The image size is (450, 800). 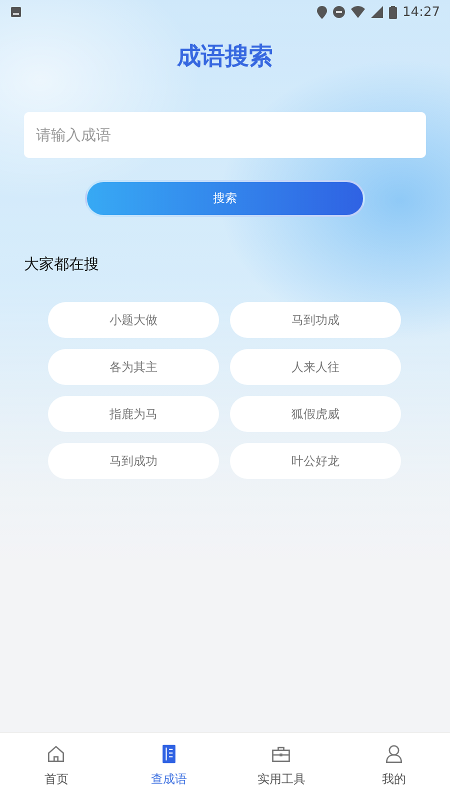 What do you see at coordinates (168, 766) in the screenshot?
I see `nav-tab: 查成语` at bounding box center [168, 766].